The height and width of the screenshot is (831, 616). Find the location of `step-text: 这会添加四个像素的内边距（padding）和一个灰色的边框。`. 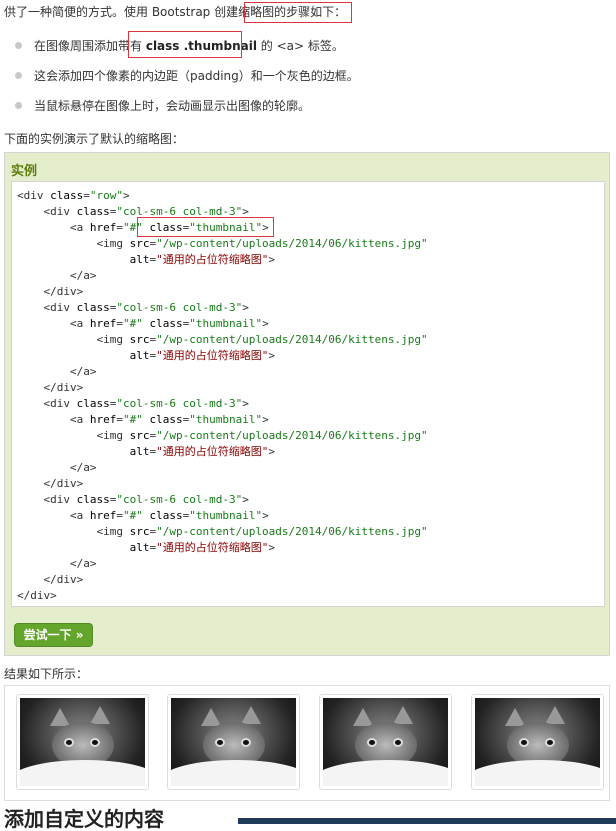

step-text: 这会添加四个像素的内边距（padding）和一个灰色的边框。 is located at coordinates (196, 76).